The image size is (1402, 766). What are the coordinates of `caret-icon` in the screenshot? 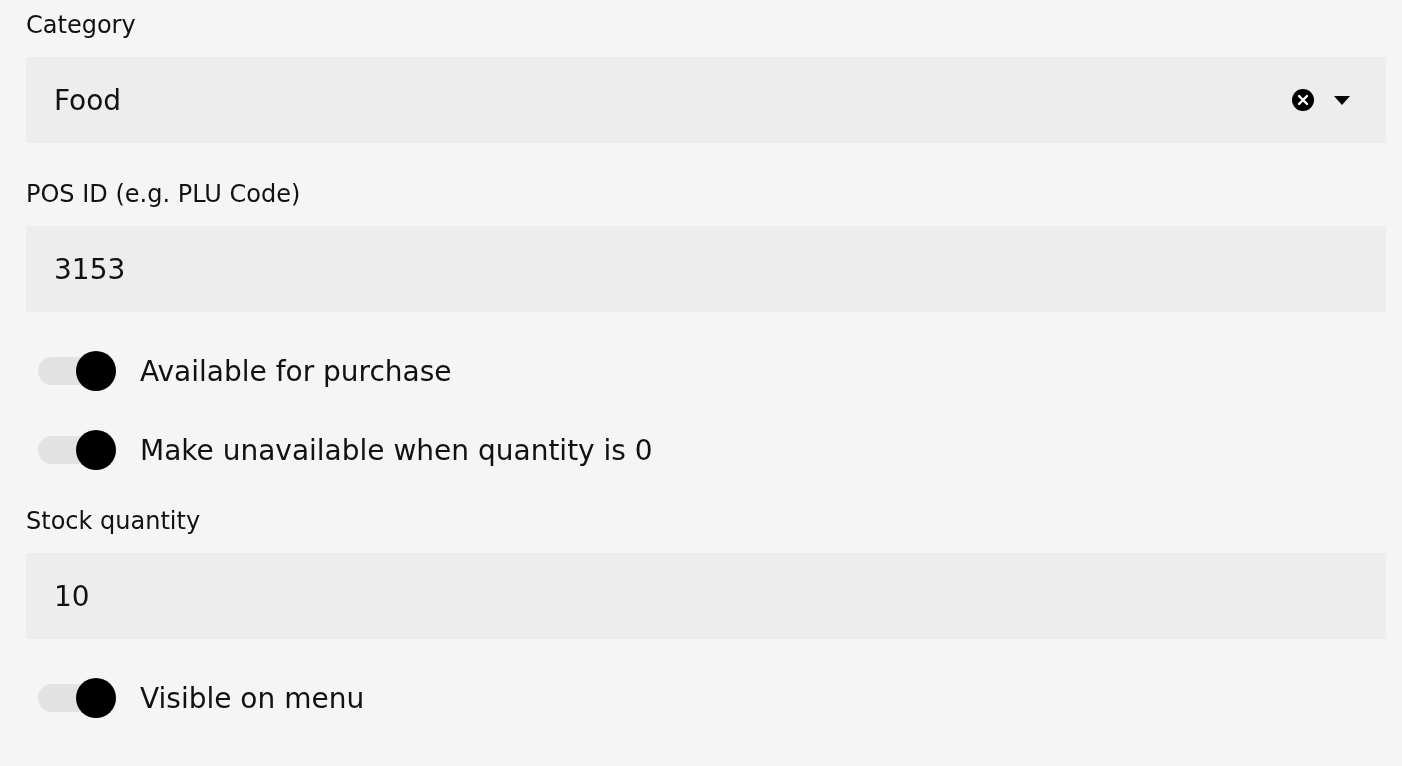 It's located at (1342, 100).